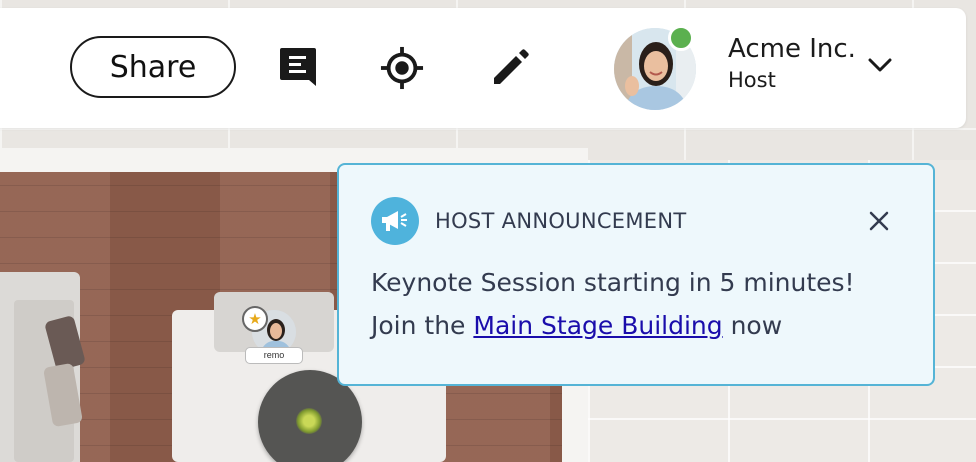 This screenshot has height=462, width=976. What do you see at coordinates (255, 319) in the screenshot?
I see `host-star-icon: ★` at bounding box center [255, 319].